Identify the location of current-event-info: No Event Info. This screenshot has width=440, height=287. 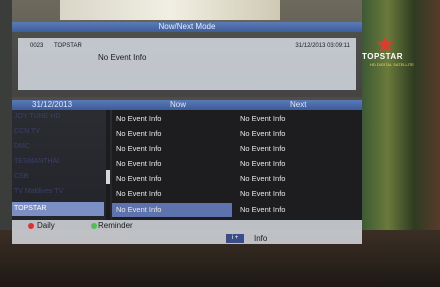
(122, 57).